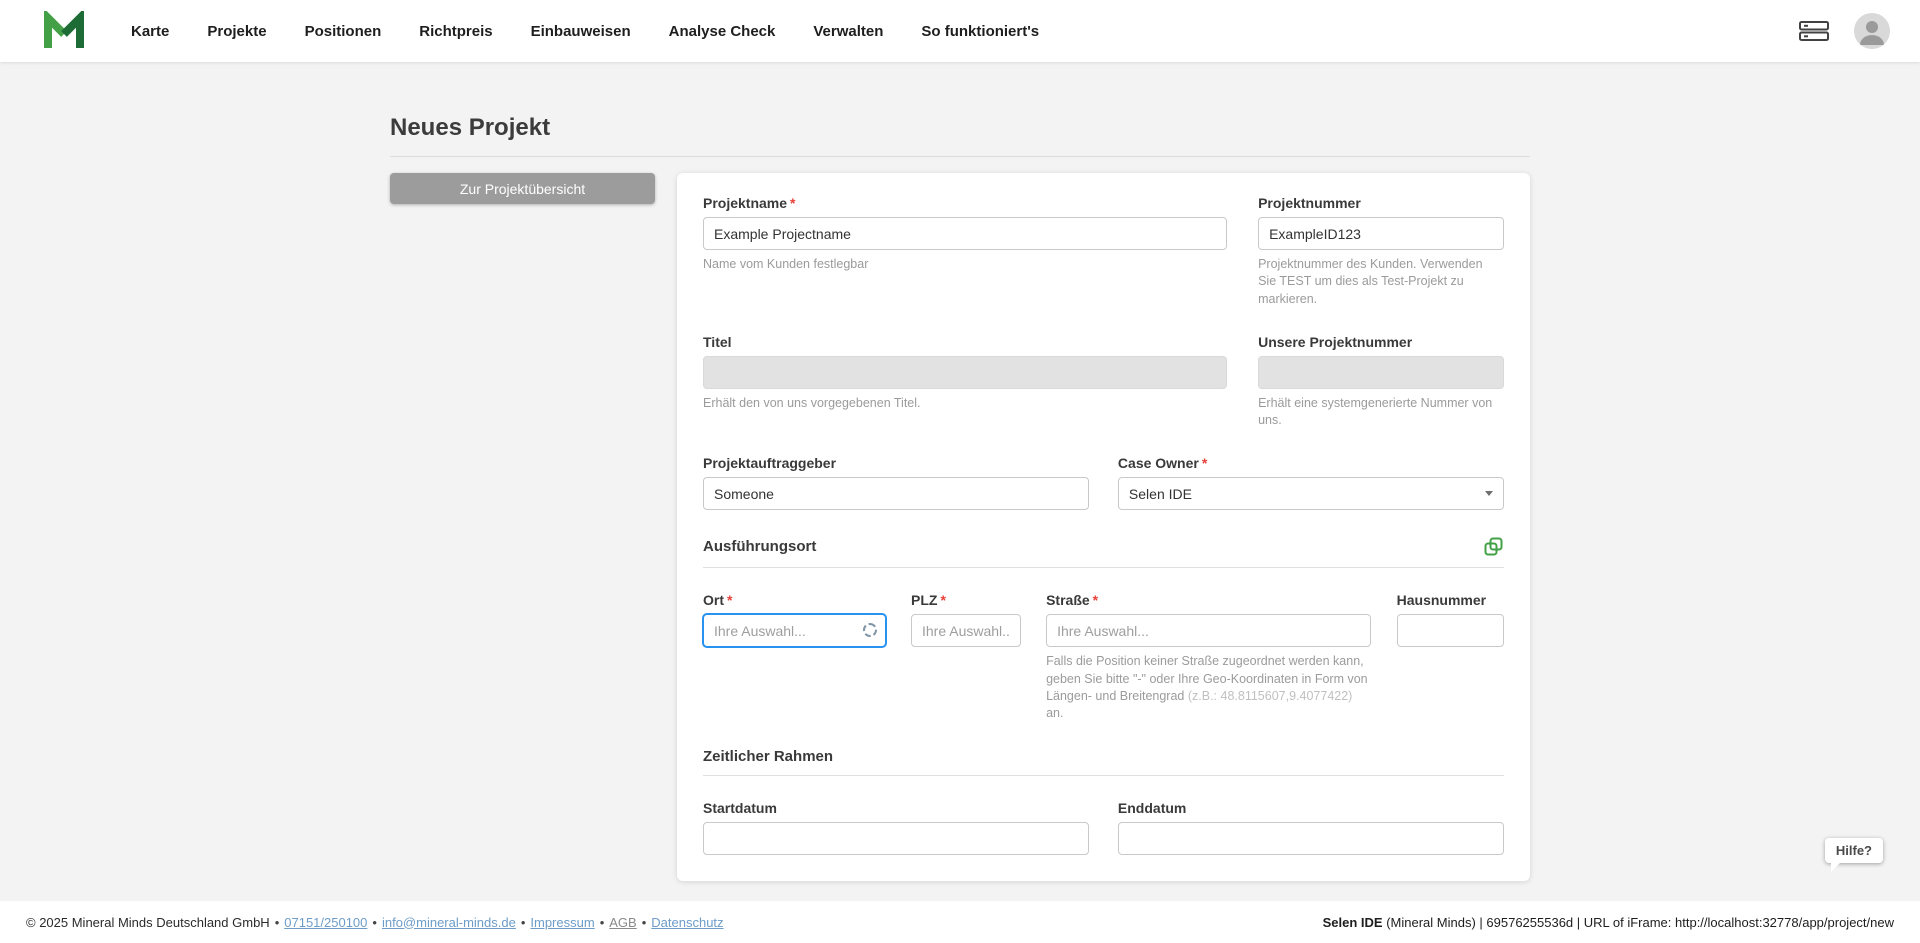 Image resolution: width=1920 pixels, height=943 pixels. I want to click on projektnummer-input, so click(1381, 233).